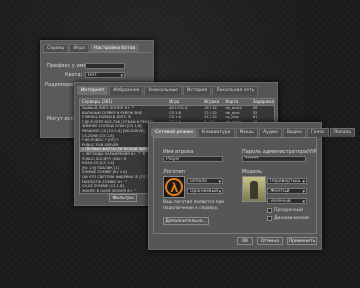 Image resolution: width=360 pixels, height=288 pixels. Describe the element at coordinates (105, 75) in the screenshot. I see `quota-dropdown: Нет` at that location.